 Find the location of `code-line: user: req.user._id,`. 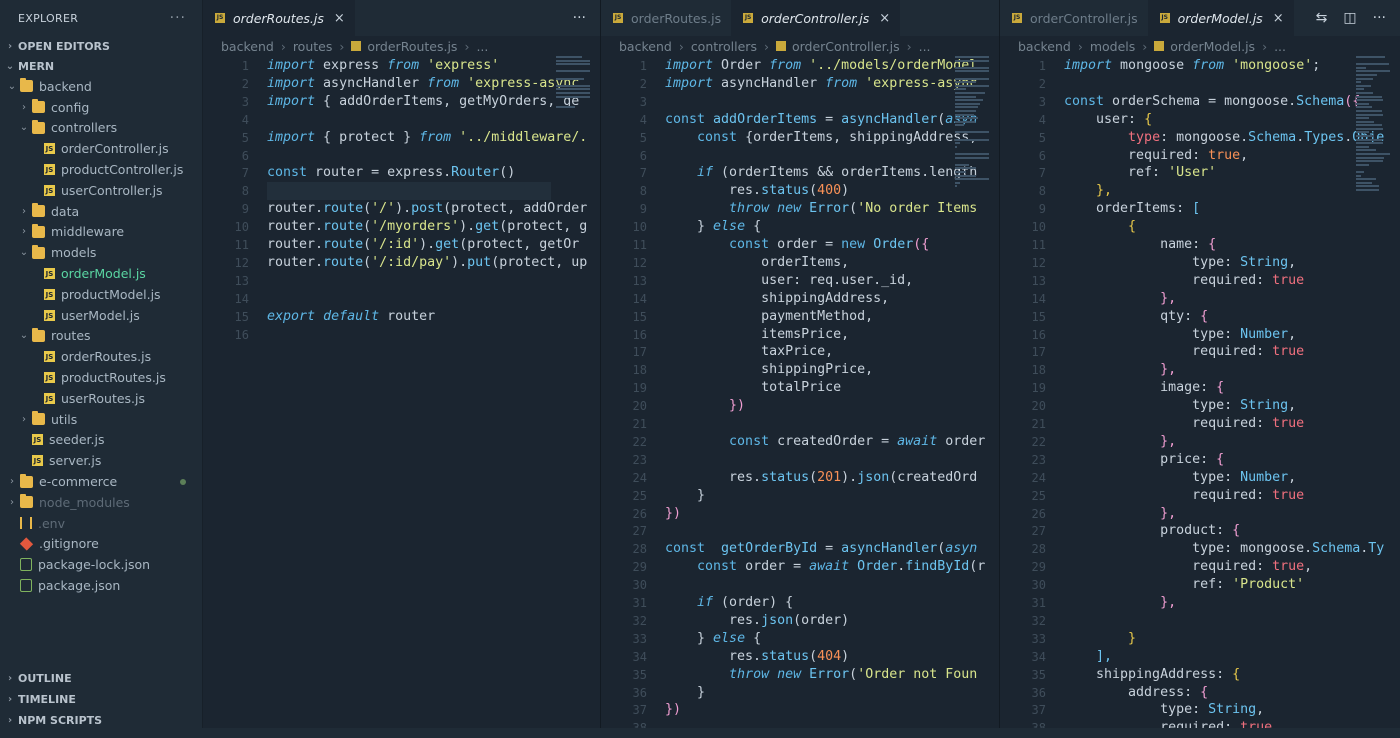

code-line: user: req.user._id, is located at coordinates (789, 280).